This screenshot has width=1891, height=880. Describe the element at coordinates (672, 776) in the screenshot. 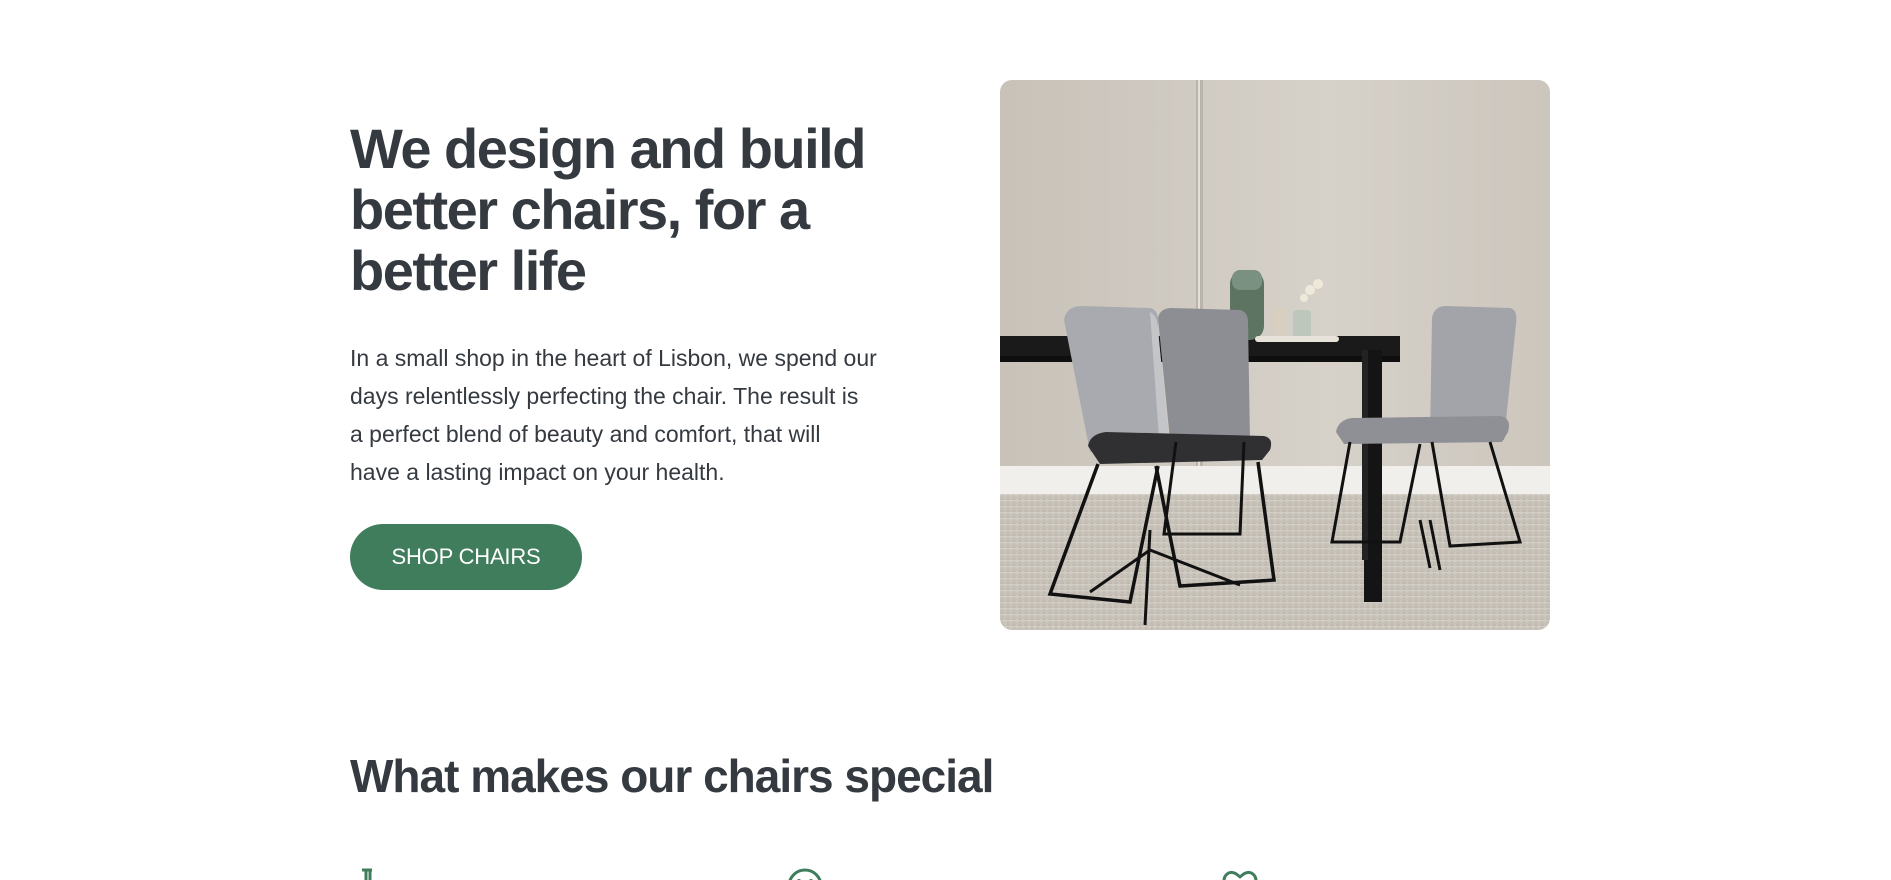

I see `features-title: What makes our chairs special` at that location.